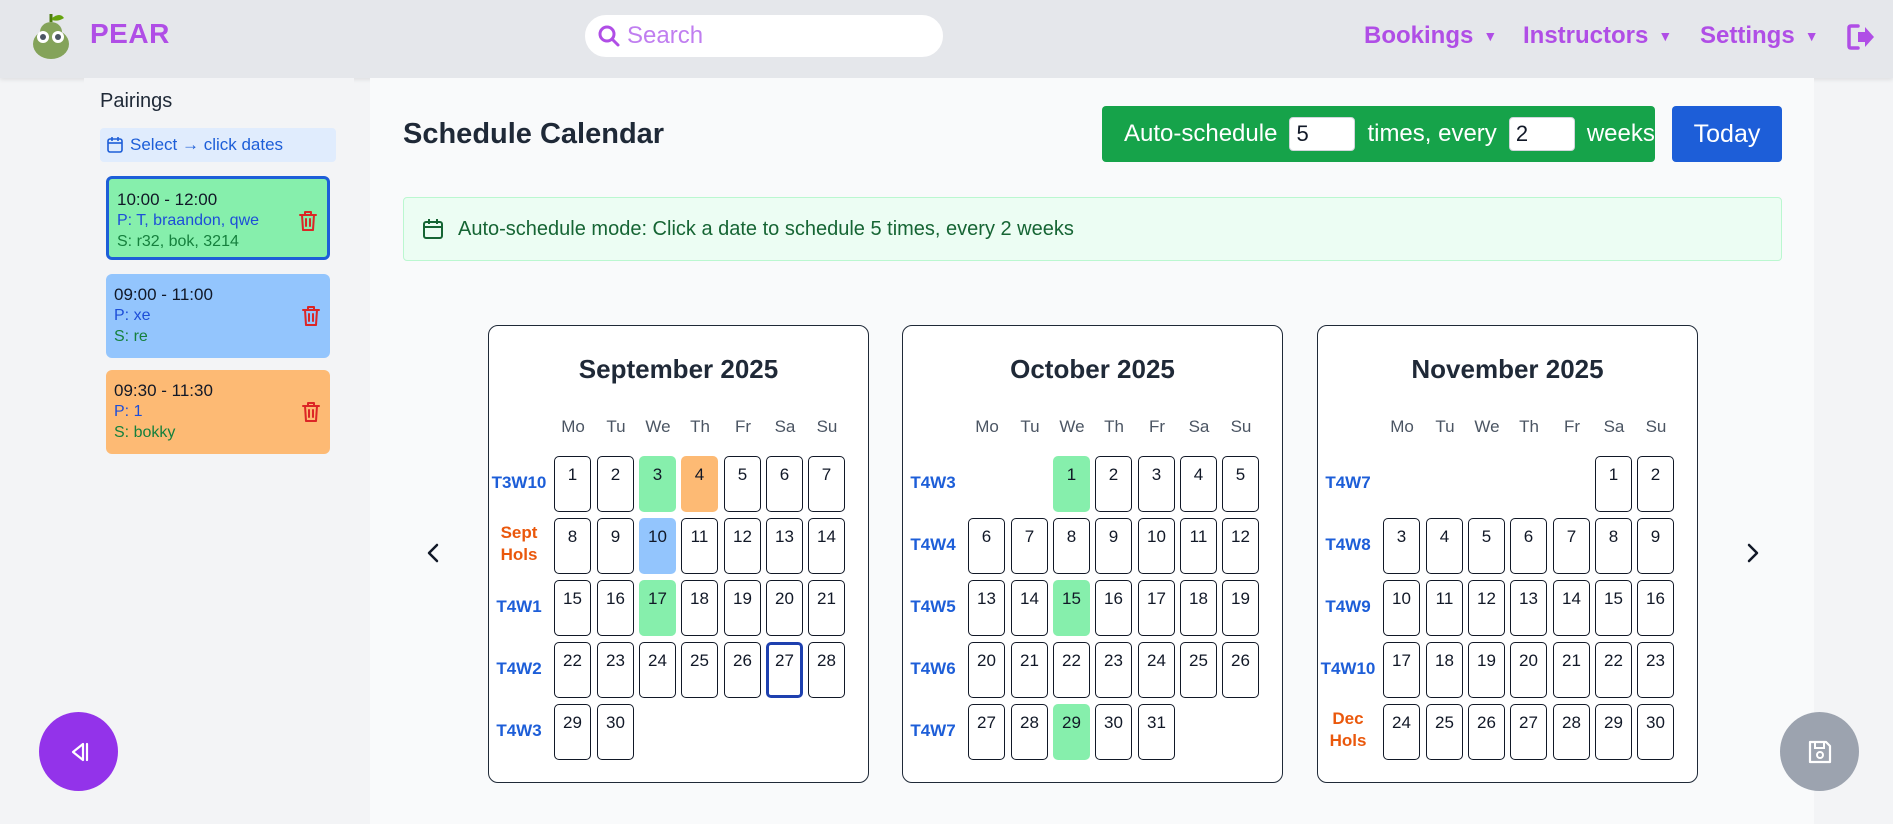 This screenshot has width=1893, height=824. What do you see at coordinates (1752, 553) in the screenshot?
I see `chevron-right-icon` at bounding box center [1752, 553].